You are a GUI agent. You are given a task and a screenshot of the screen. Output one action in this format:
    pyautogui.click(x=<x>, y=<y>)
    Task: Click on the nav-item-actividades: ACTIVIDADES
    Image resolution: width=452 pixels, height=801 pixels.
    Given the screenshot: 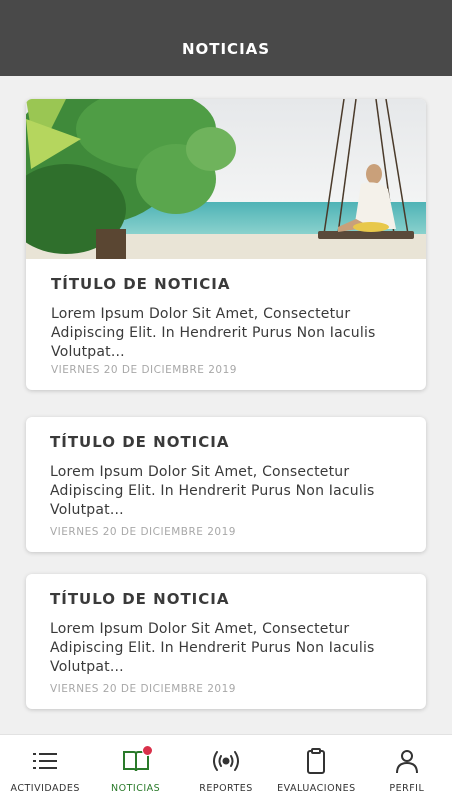 What is the action you would take?
    pyautogui.click(x=45, y=768)
    